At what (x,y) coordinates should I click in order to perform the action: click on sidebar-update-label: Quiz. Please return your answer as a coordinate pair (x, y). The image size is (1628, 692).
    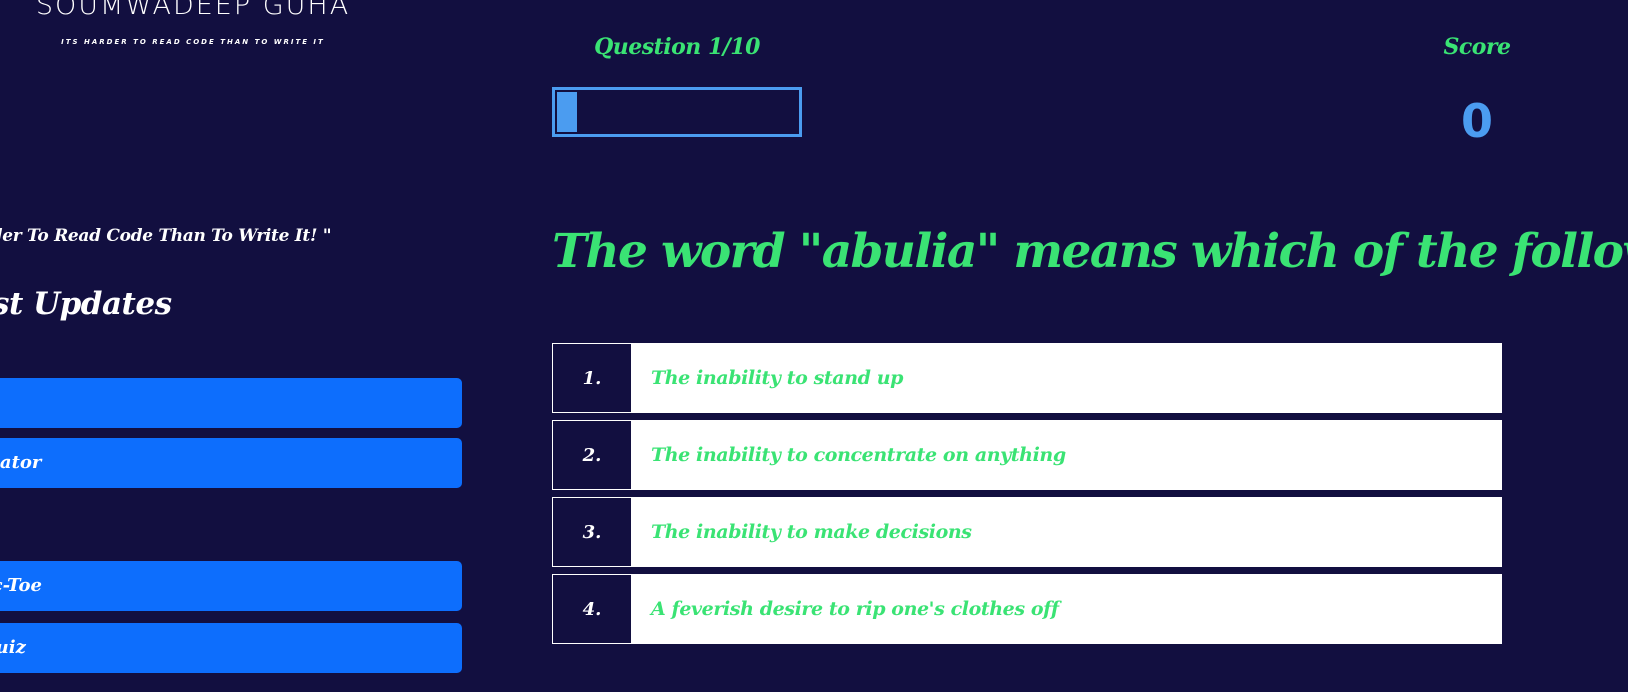
    Looking at the image, I should click on (13, 647).